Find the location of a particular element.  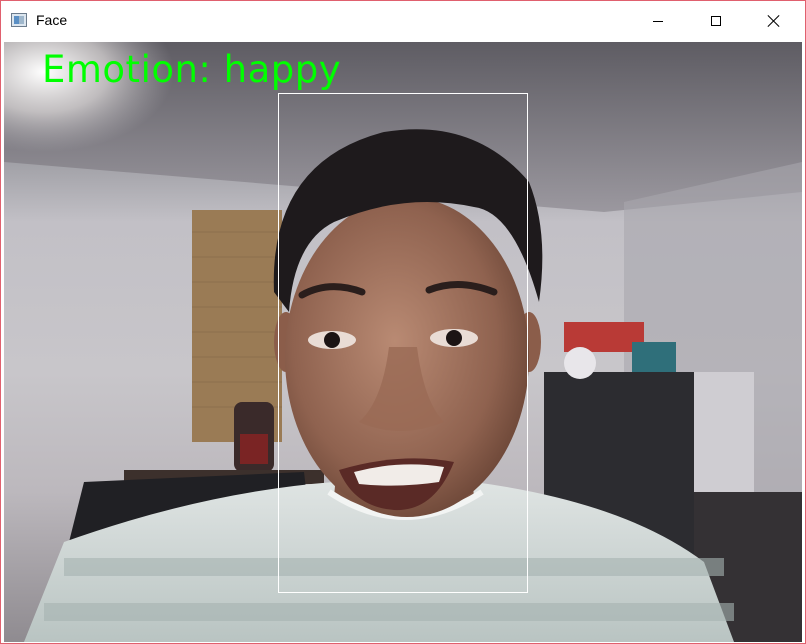

maximize-icon is located at coordinates (716, 21).